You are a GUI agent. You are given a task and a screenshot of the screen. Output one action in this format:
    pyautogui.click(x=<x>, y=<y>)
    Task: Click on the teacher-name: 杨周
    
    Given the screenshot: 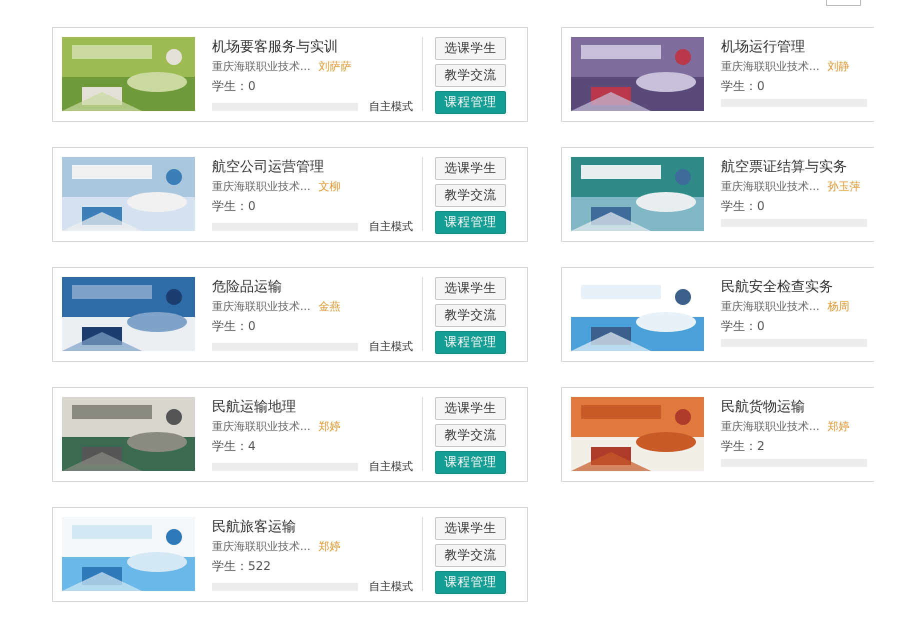 What is the action you would take?
    pyautogui.click(x=839, y=307)
    